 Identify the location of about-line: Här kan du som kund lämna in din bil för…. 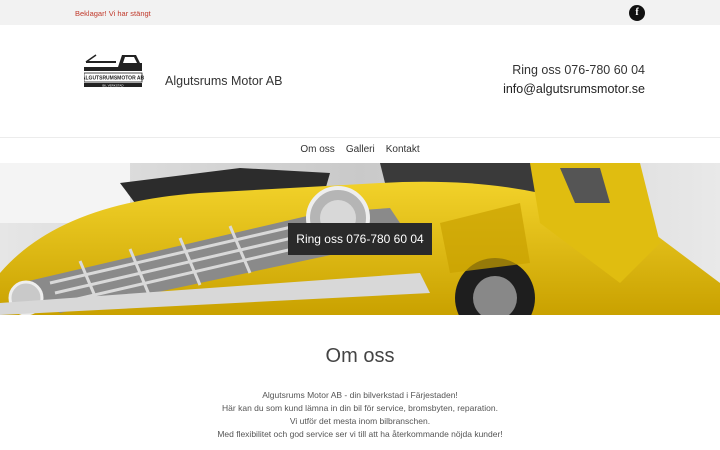
(360, 408).